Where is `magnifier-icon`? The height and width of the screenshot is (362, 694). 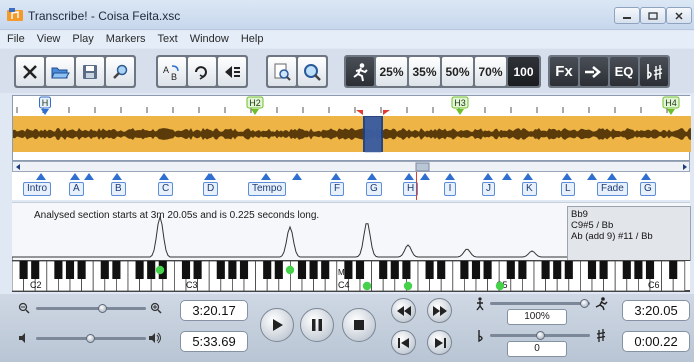
magnifier-icon is located at coordinates (120, 71).